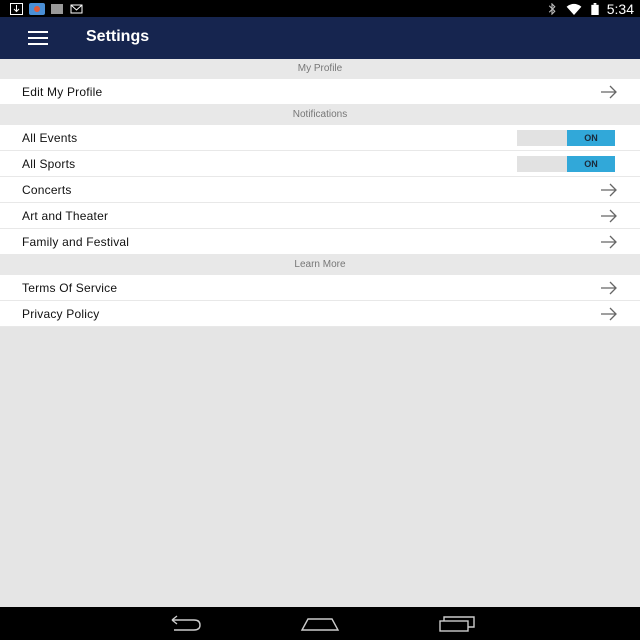  Describe the element at coordinates (320, 164) in the screenshot. I see `row-all-sports: All Sports ON` at that location.